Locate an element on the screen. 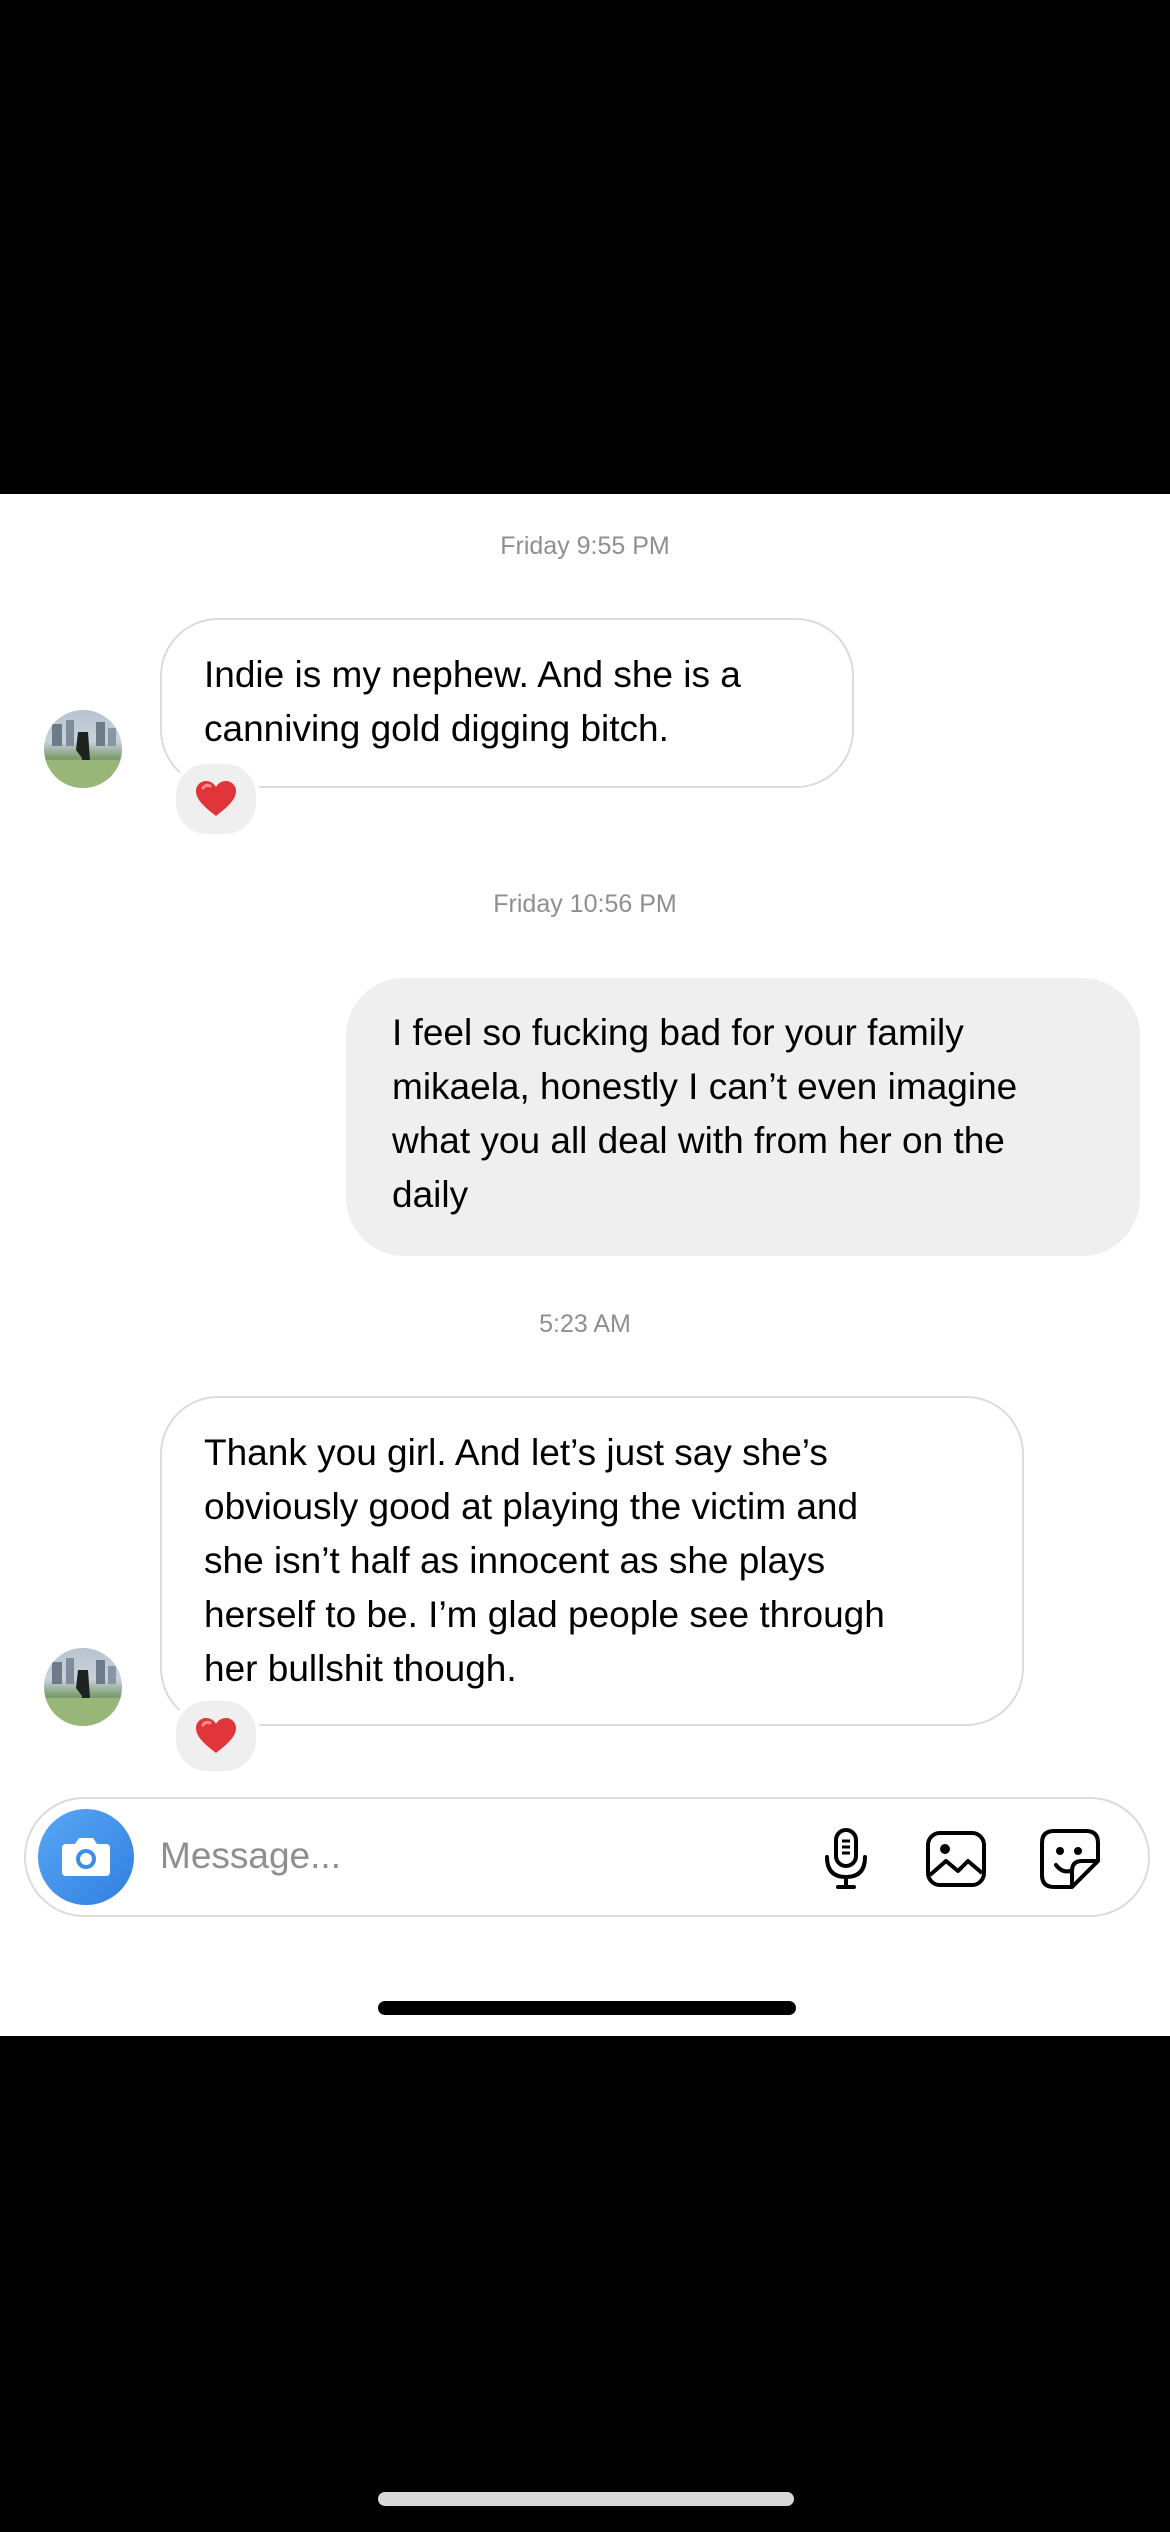 Image resolution: width=1170 pixels, height=2532 pixels. message-line: Indie is my nephew. And she is a is located at coordinates (472, 674).